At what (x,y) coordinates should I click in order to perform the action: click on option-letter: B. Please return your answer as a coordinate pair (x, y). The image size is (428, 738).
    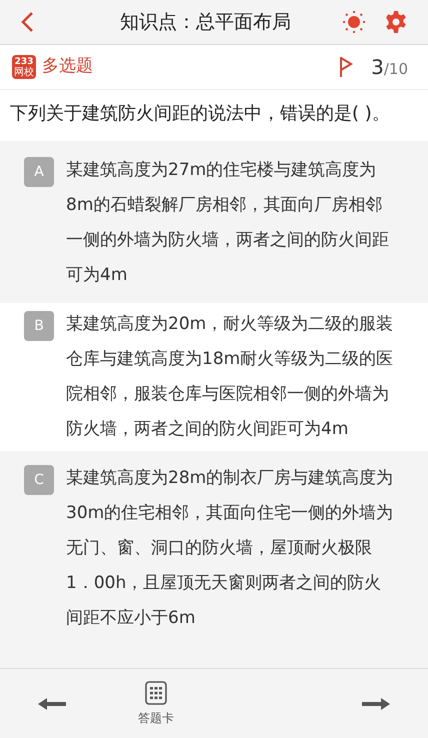
    Looking at the image, I should click on (39, 326).